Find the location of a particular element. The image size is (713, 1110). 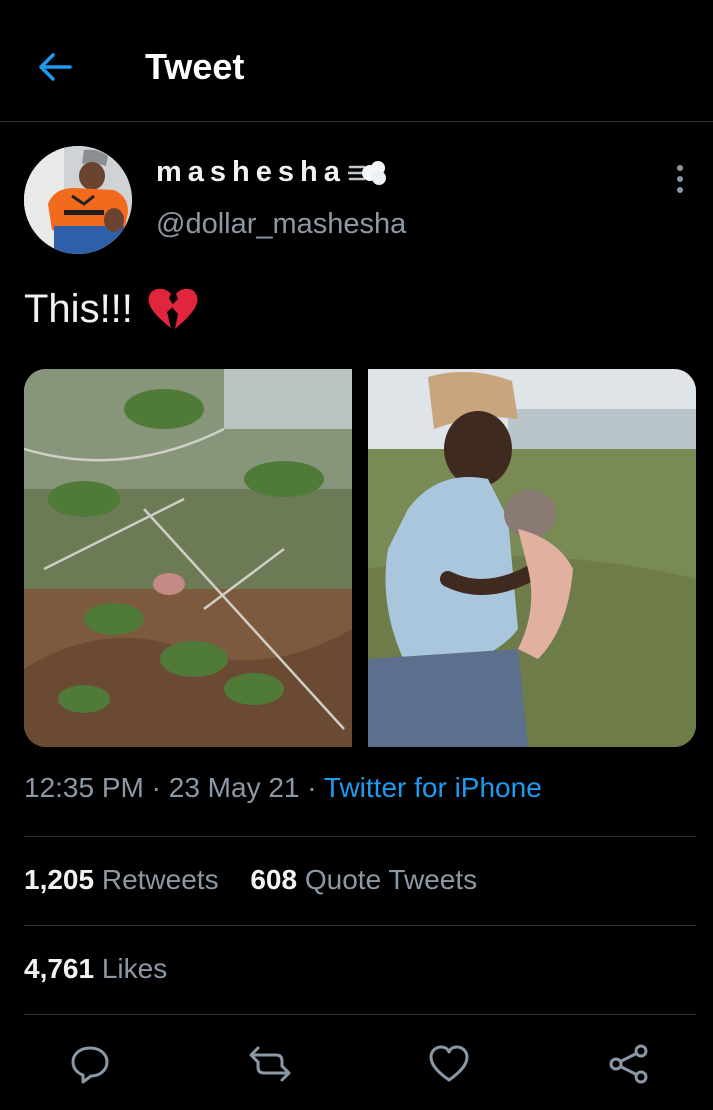

avatar is located at coordinates (78, 200).